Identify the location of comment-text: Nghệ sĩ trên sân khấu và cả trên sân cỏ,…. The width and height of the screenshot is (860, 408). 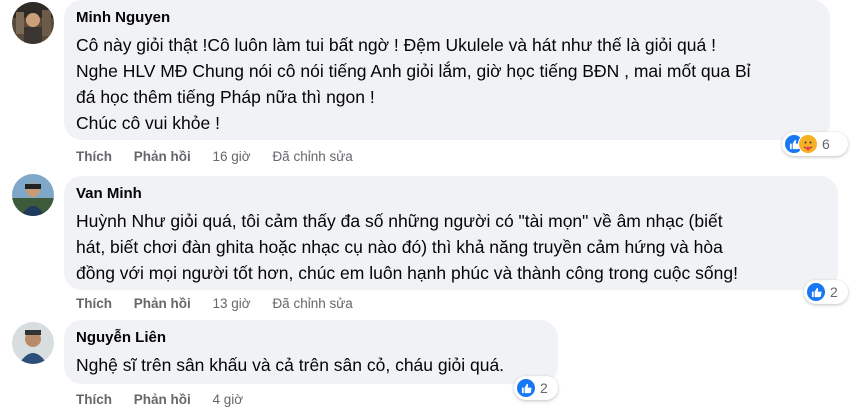
(311, 365).